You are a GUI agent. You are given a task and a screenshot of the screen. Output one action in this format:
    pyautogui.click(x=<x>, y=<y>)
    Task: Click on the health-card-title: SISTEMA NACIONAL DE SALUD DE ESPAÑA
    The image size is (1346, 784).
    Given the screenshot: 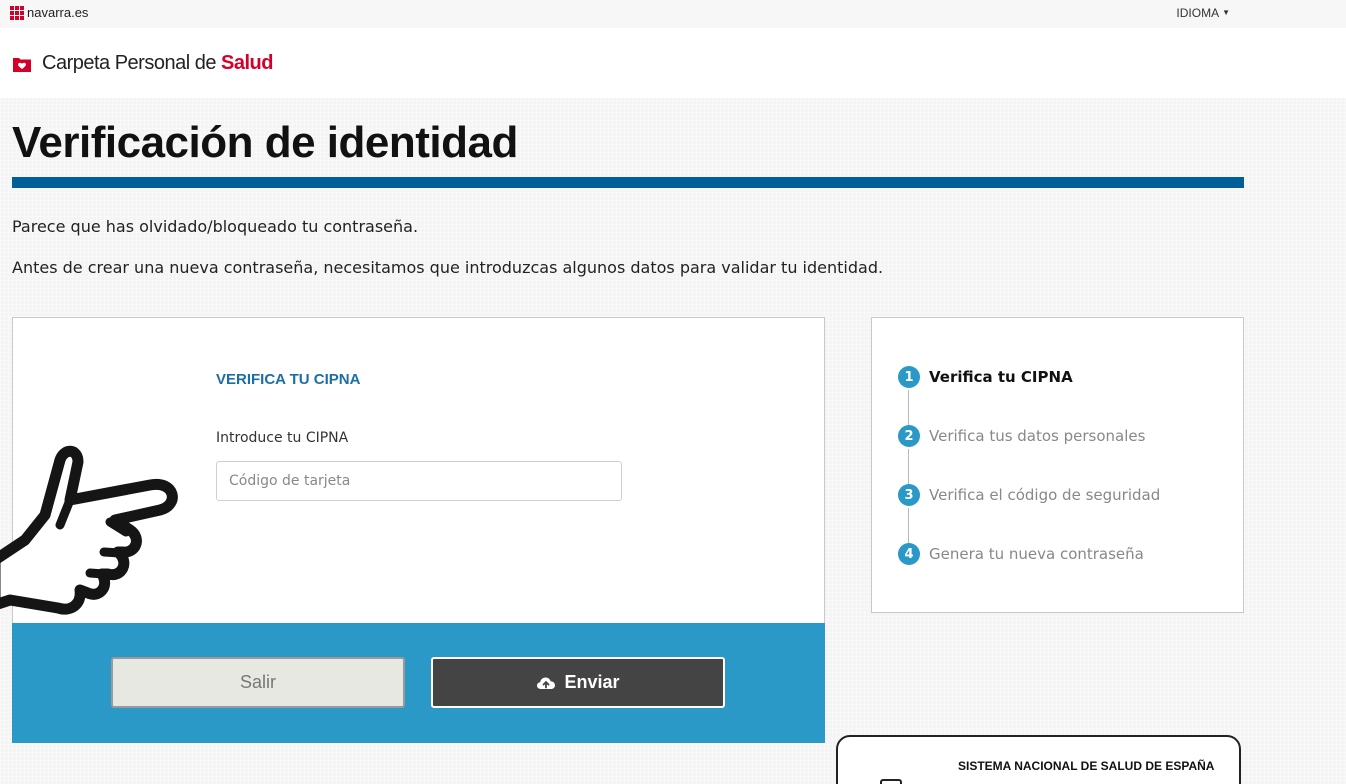 What is the action you would take?
    pyautogui.click(x=1086, y=766)
    